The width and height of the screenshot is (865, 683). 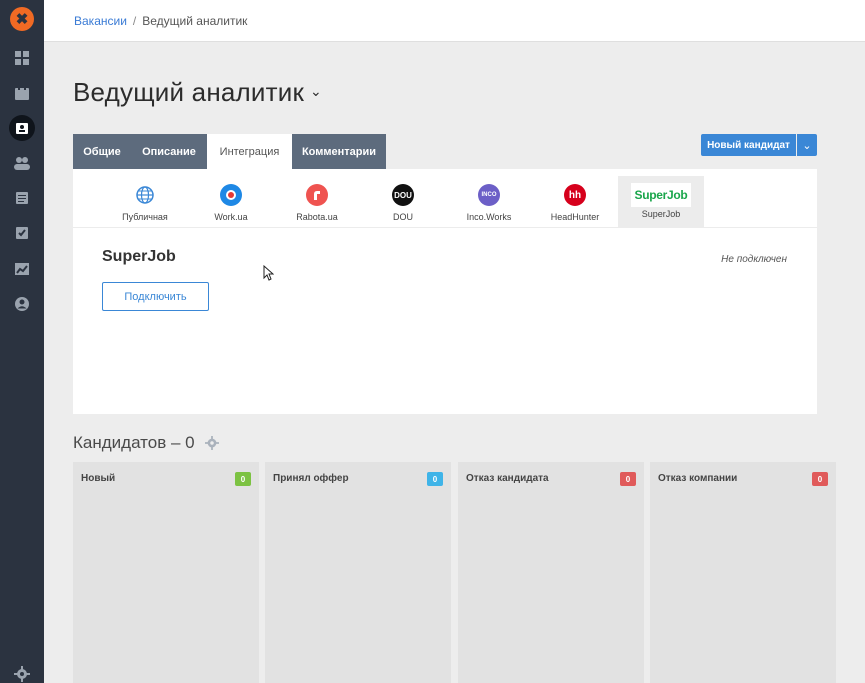 I want to click on breadcrumb: Вакансии / Ведущий аналитик, so click(x=160, y=21).